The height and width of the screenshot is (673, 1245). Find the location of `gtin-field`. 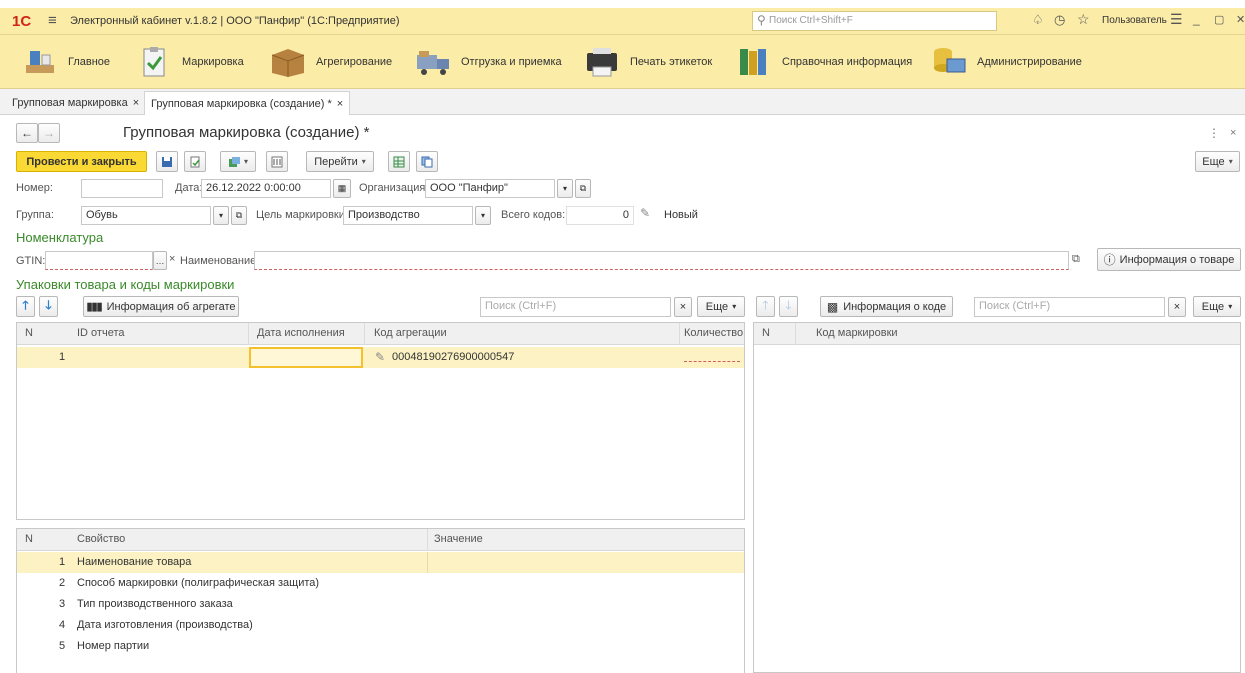

gtin-field is located at coordinates (99, 260).